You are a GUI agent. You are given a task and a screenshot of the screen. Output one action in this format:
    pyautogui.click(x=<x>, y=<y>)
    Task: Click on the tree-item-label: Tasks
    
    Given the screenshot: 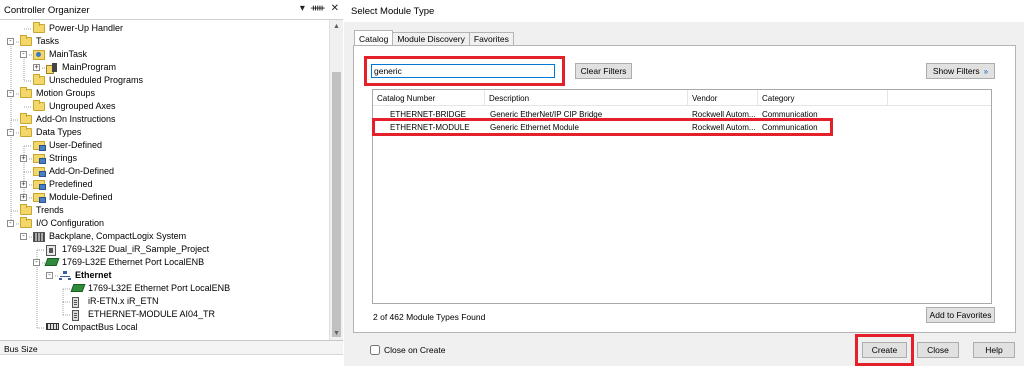 What is the action you would take?
    pyautogui.click(x=48, y=41)
    